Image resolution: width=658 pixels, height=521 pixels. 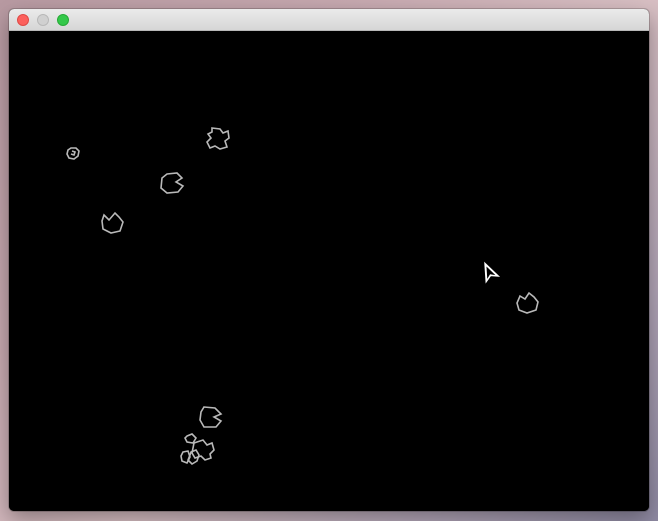 What do you see at coordinates (197, 449) in the screenshot?
I see `asteroid-cluster` at bounding box center [197, 449].